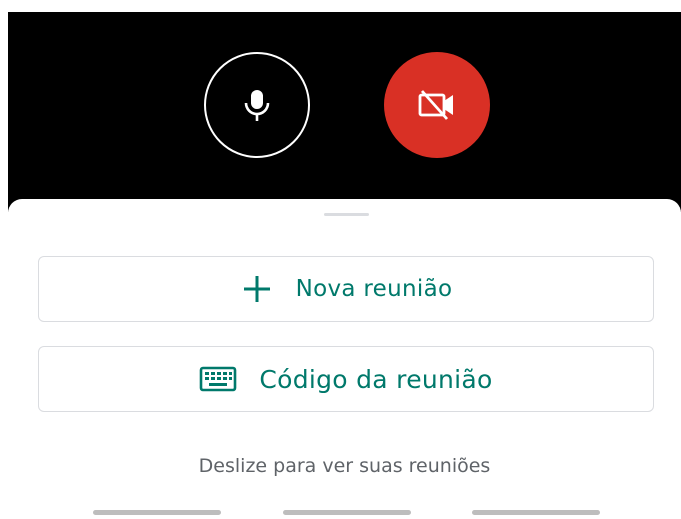  Describe the element at coordinates (374, 289) in the screenshot. I see `new-meeting-label: Nova reunião` at that location.